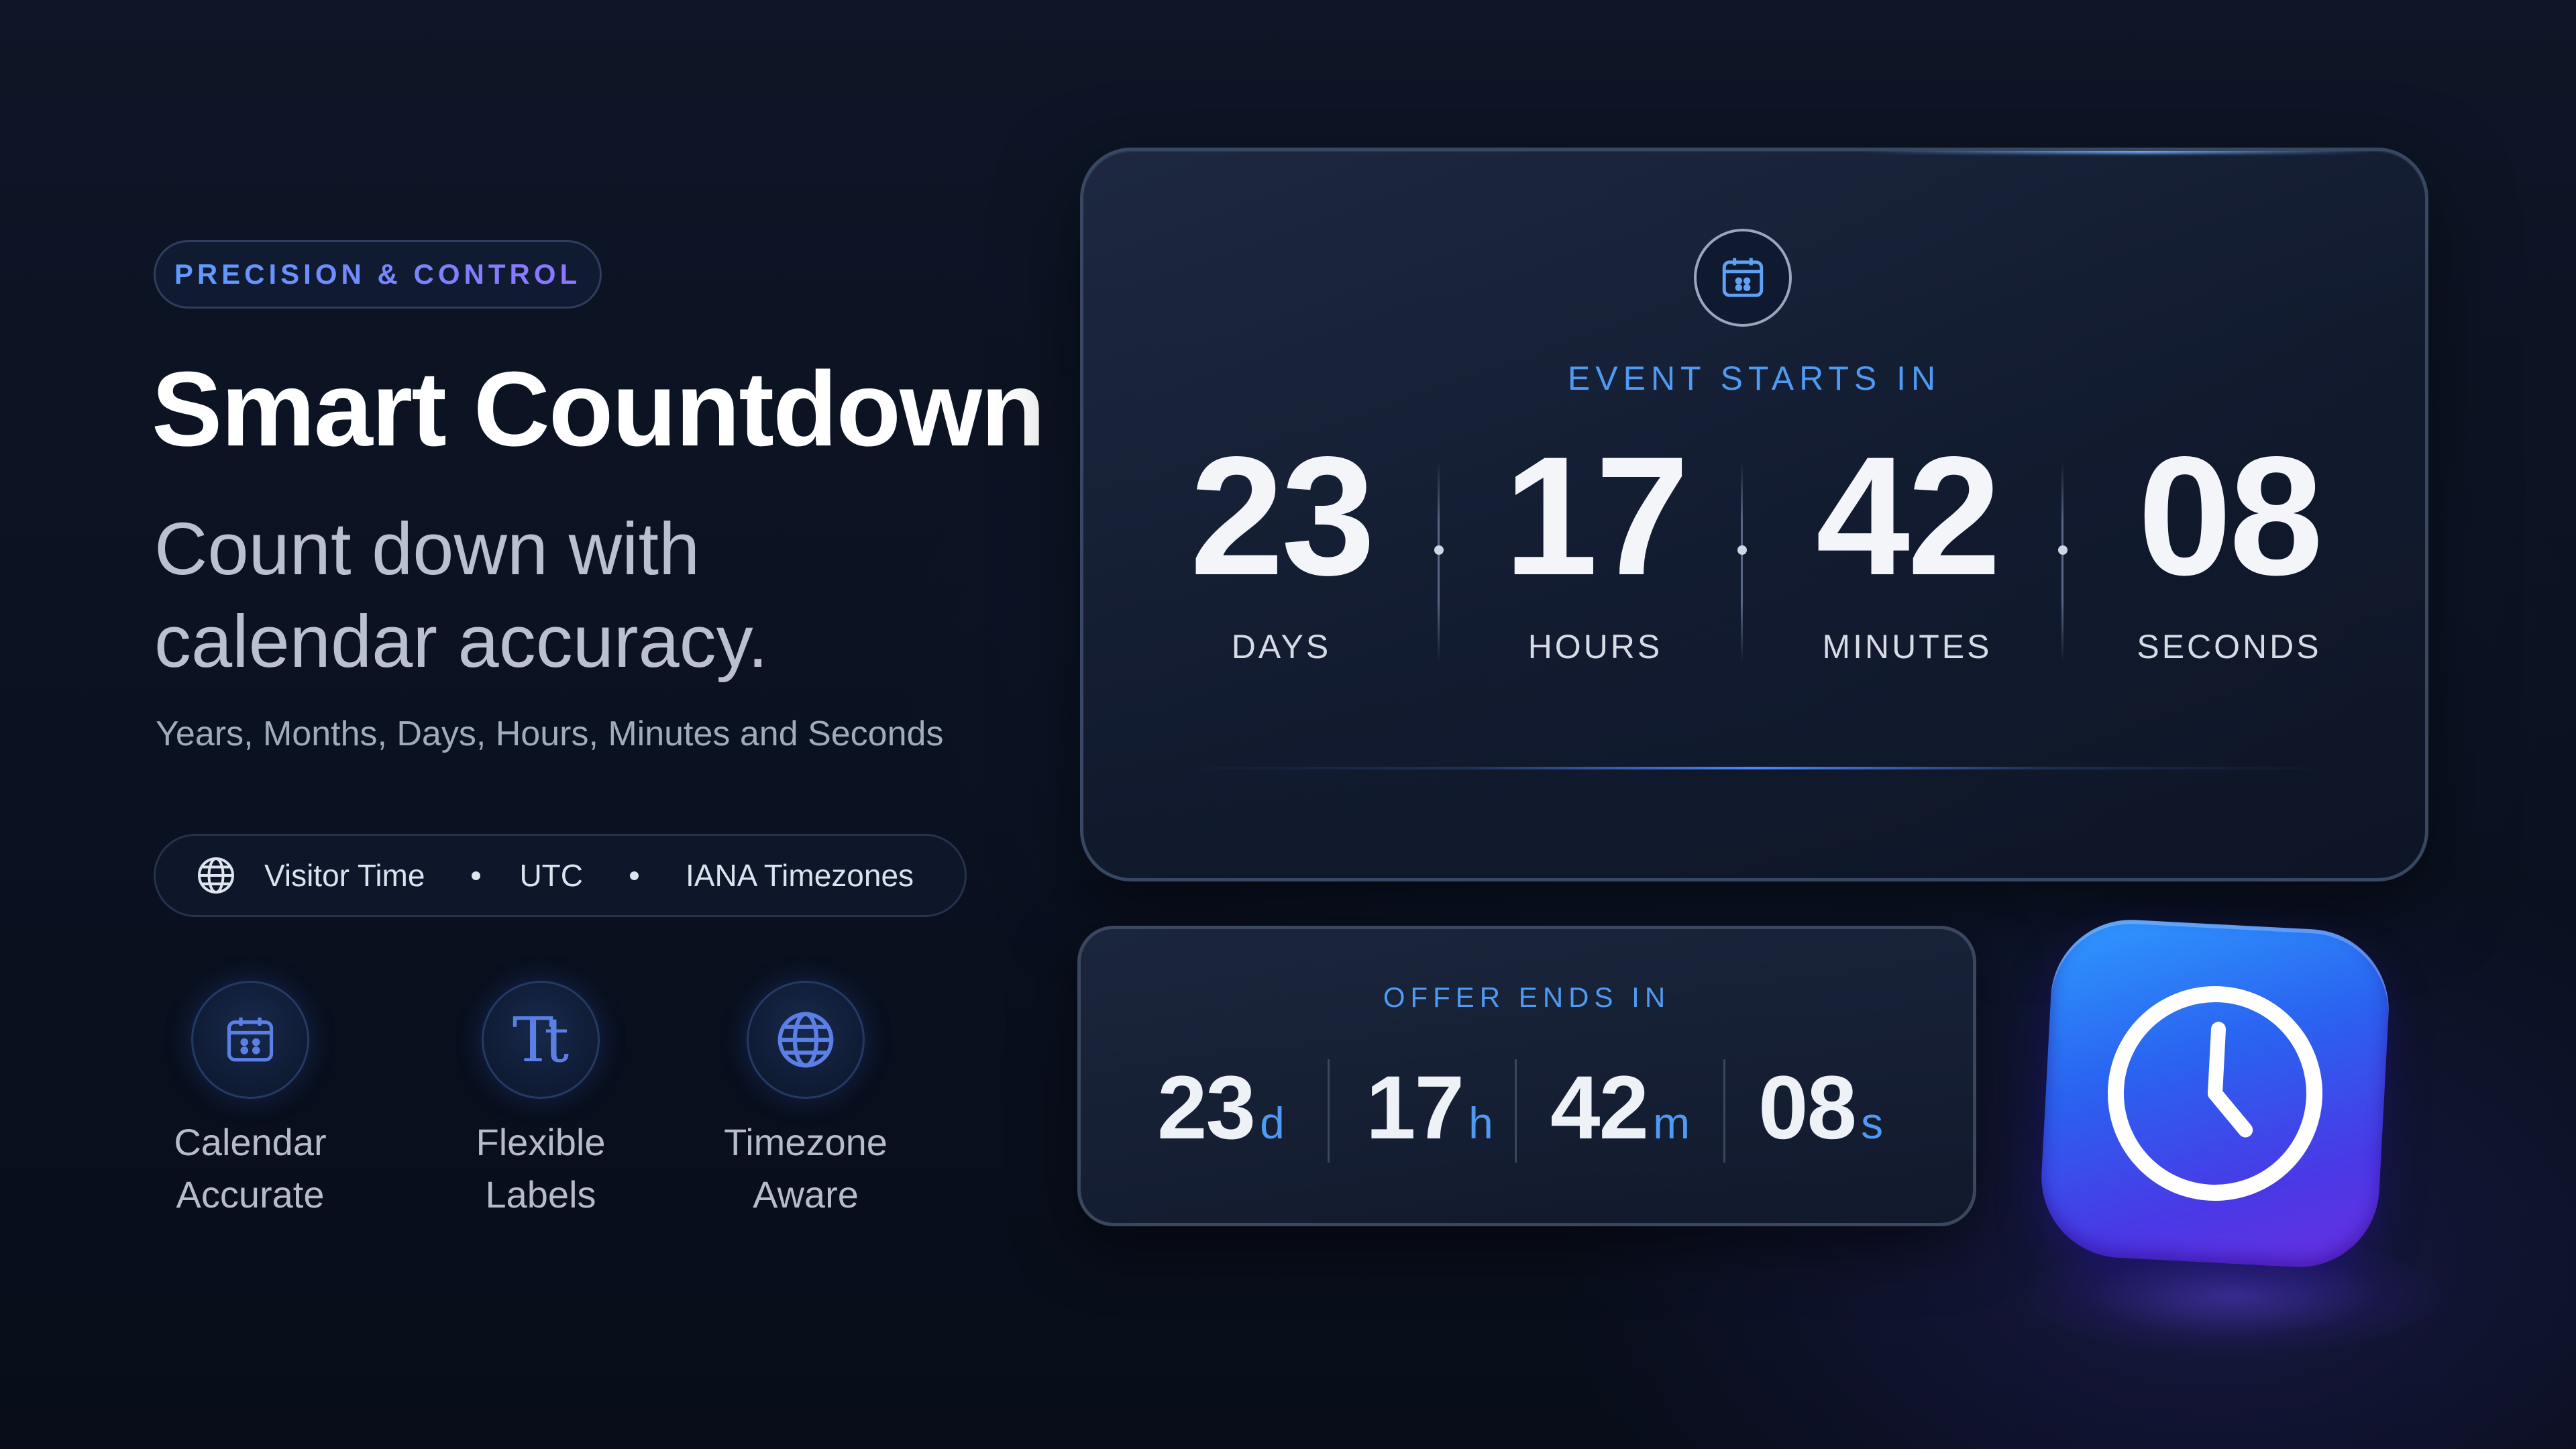 The width and height of the screenshot is (2576, 1449). Describe the element at coordinates (1671, 1123) in the screenshot. I see `offer-minutes-suffix: m` at that location.